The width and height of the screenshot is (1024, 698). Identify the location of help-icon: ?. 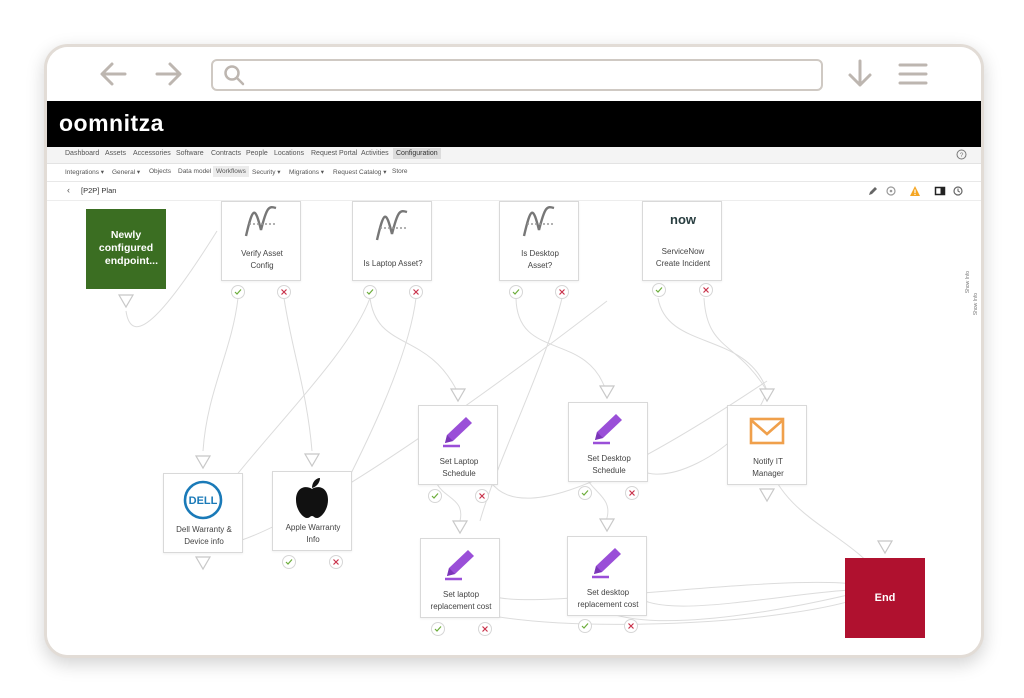
(961, 154).